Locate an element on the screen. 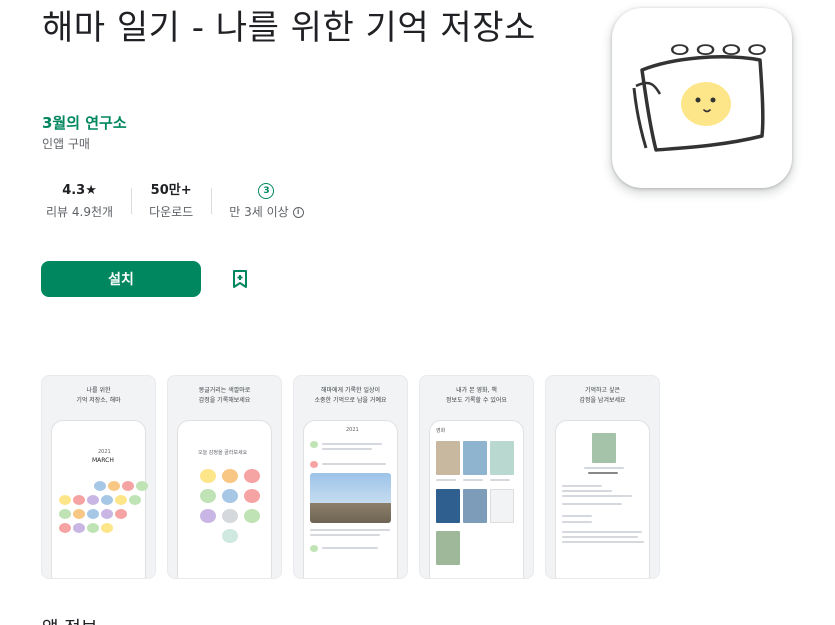 The width and height of the screenshot is (835, 625). wishlist-button is located at coordinates (240, 279).